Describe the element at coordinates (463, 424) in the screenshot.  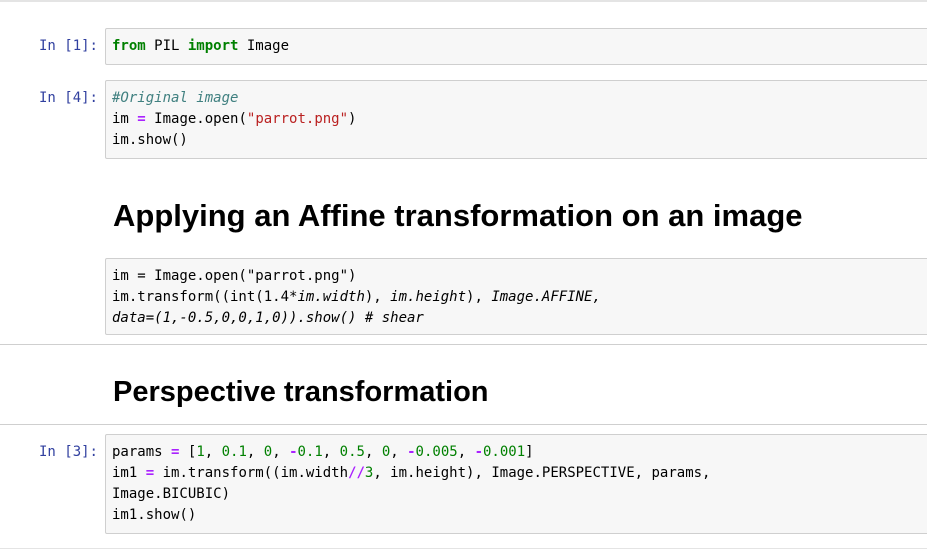
I see `cell-selection-border-bottom` at that location.